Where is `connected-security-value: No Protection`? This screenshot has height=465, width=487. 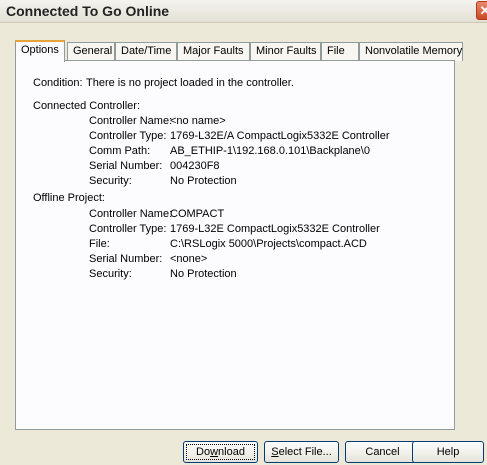 connected-security-value: No Protection is located at coordinates (203, 181).